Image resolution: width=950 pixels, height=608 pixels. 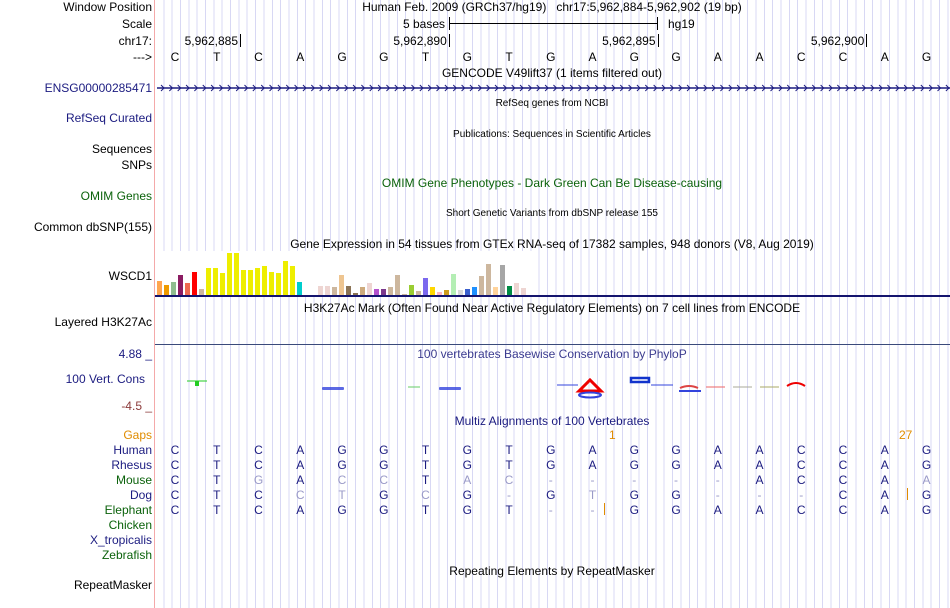 What do you see at coordinates (552, 88) in the screenshot?
I see `gene-model-arrows` at bounding box center [552, 88].